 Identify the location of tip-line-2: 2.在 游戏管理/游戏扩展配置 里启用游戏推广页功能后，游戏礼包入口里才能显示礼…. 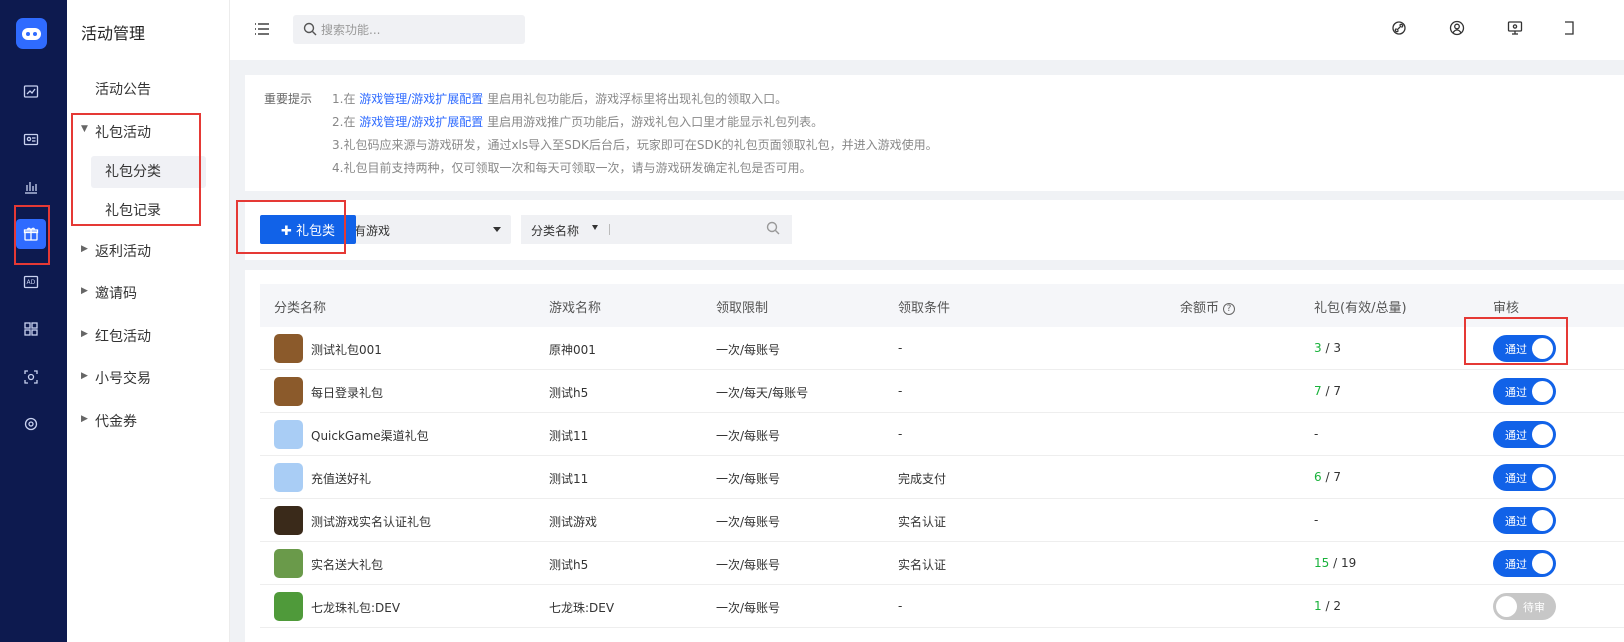
(578, 122).